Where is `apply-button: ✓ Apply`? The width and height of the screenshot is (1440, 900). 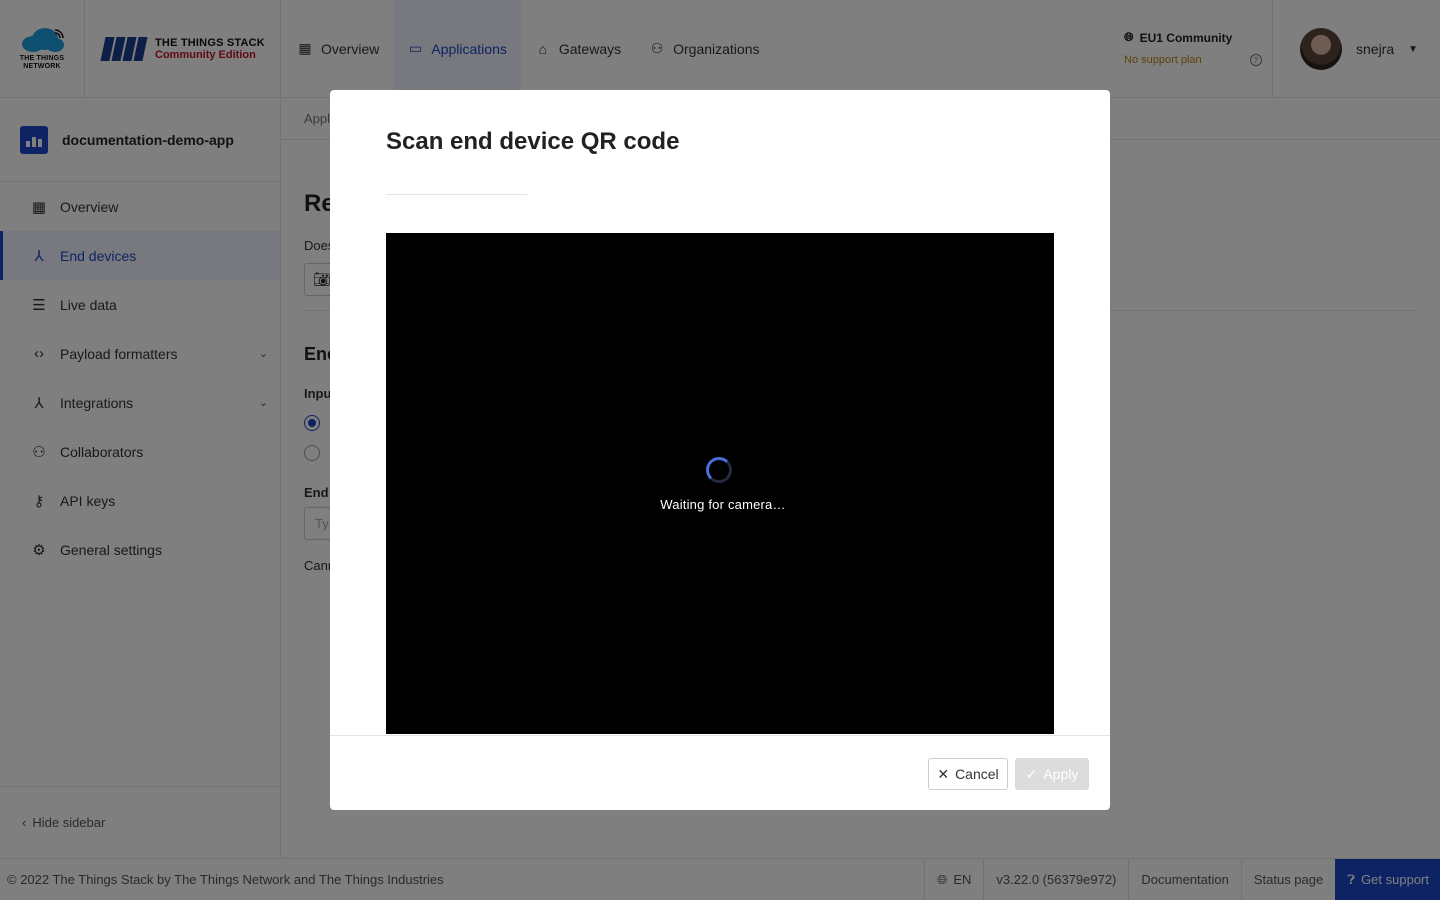 apply-button: ✓ Apply is located at coordinates (1052, 774).